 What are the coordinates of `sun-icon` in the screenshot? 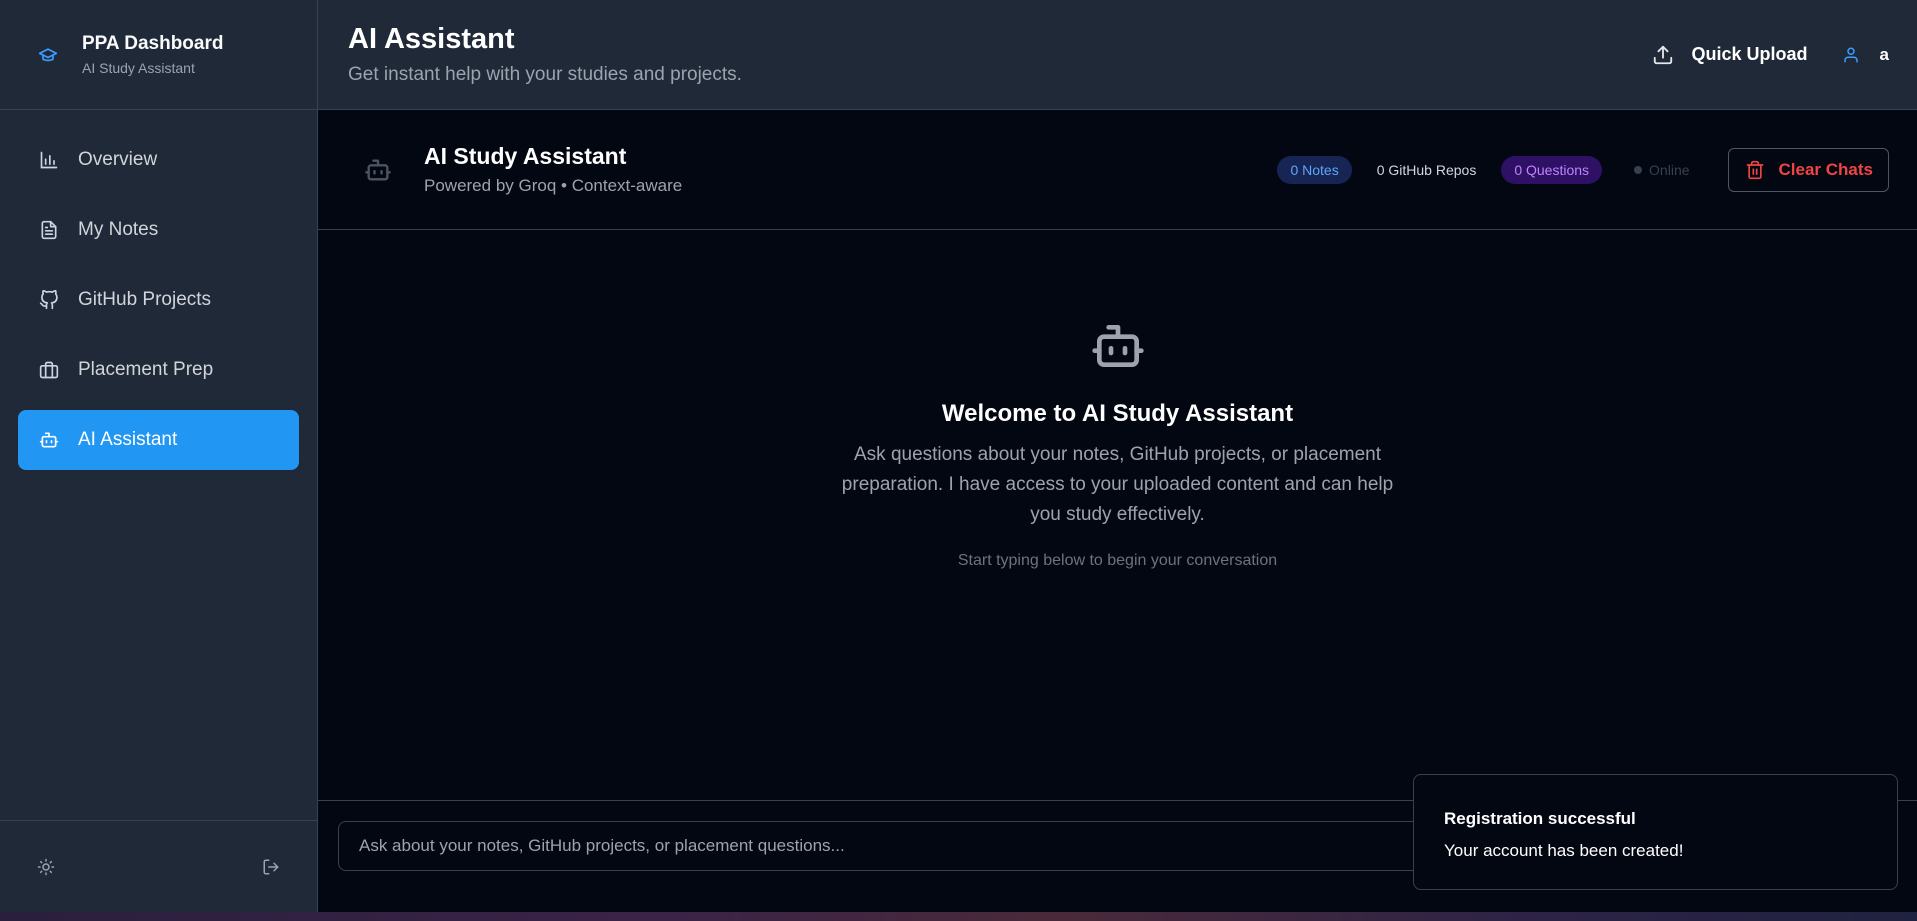 It's located at (46, 867).